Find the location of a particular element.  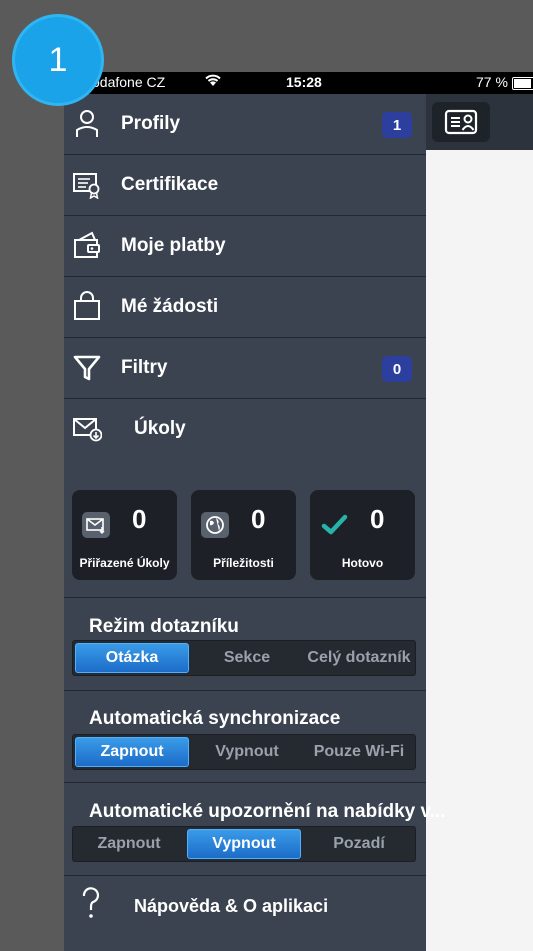

status-bar: odafone CZ 15:28 77 % is located at coordinates (298, 83).